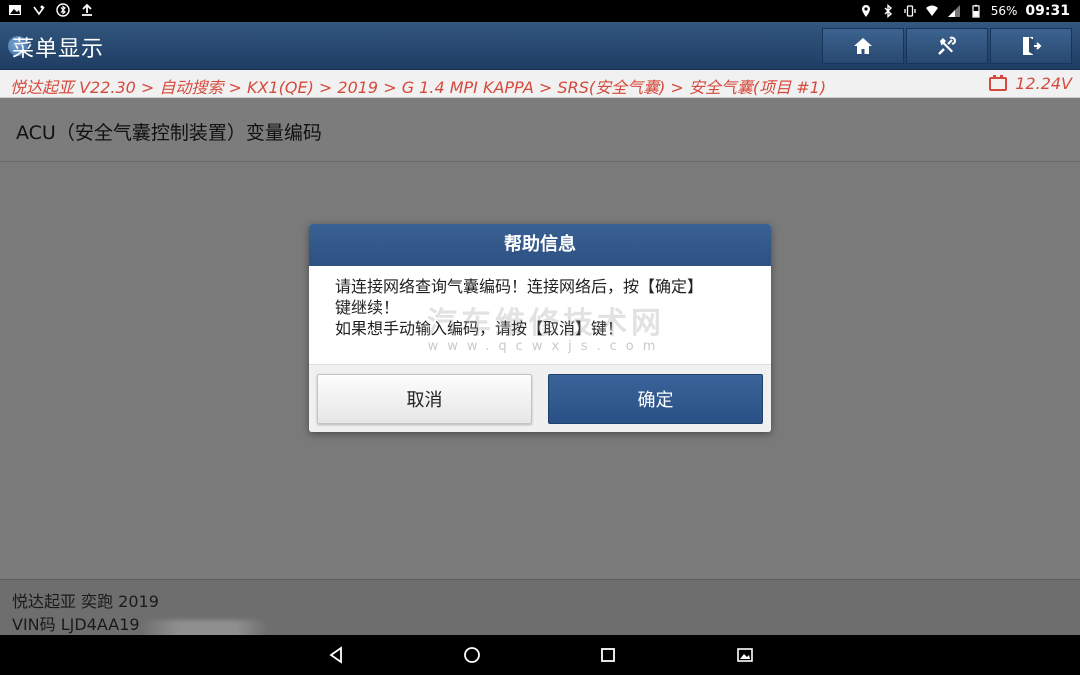  Describe the element at coordinates (540, 398) in the screenshot. I see `dialog-buttons: 取消 确定` at that location.